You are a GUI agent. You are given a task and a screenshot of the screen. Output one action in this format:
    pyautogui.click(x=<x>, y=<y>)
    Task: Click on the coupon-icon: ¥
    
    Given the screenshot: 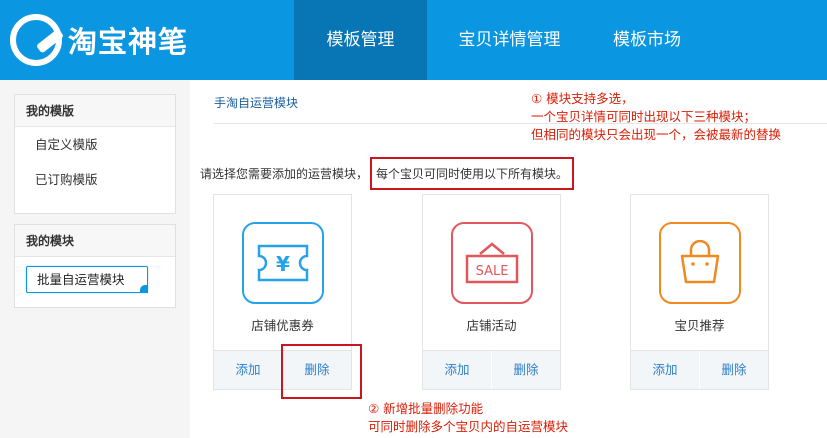 What is the action you would take?
    pyautogui.click(x=283, y=263)
    